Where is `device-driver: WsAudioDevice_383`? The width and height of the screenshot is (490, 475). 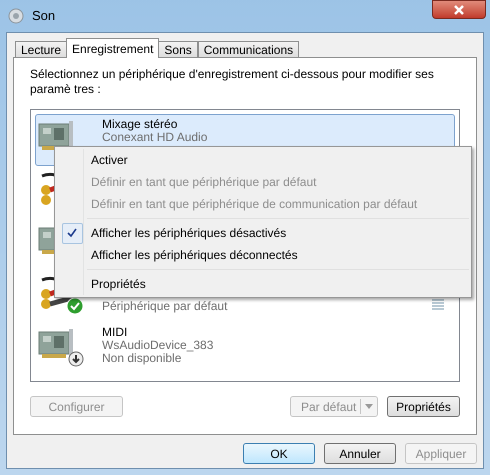
device-driver: WsAudioDevice_383 is located at coordinates (158, 345).